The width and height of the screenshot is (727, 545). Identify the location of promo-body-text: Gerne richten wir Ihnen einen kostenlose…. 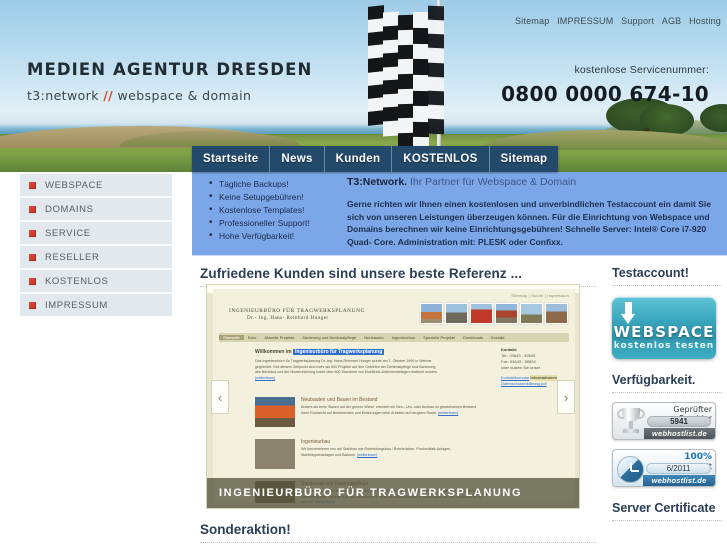
(529, 223).